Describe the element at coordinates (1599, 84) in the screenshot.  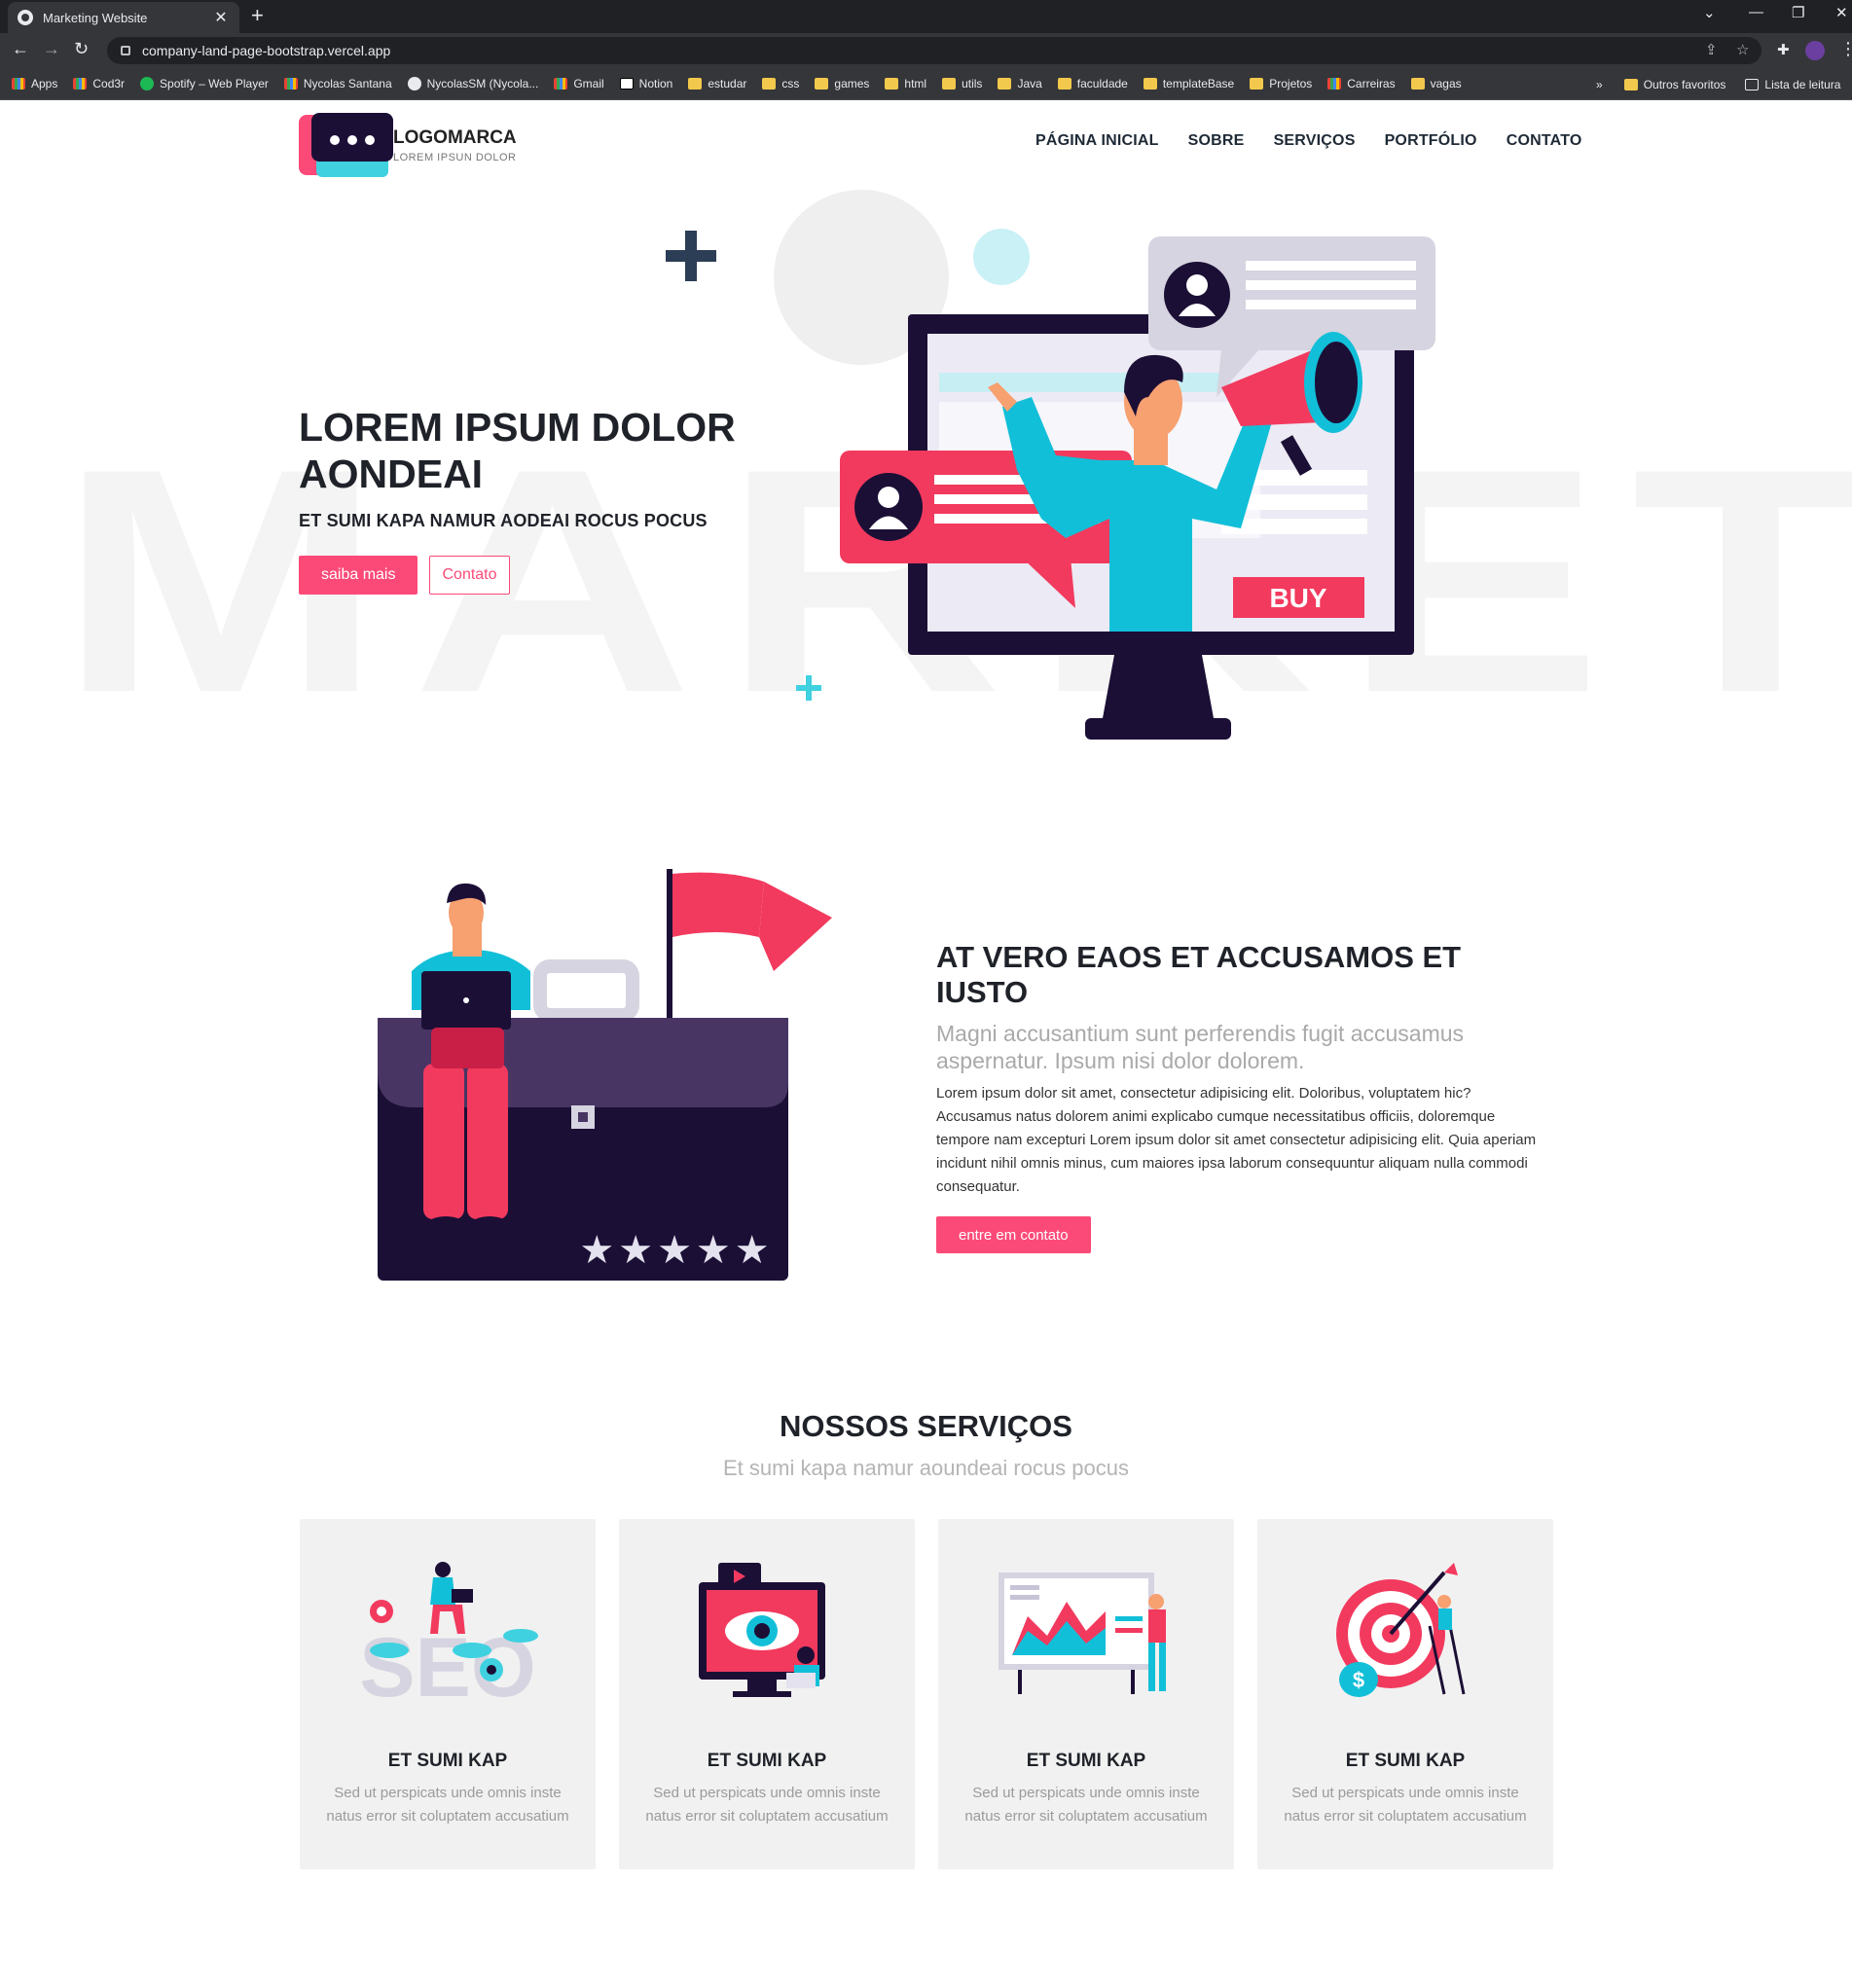
I see `more-bookmarks-button: »` at that location.